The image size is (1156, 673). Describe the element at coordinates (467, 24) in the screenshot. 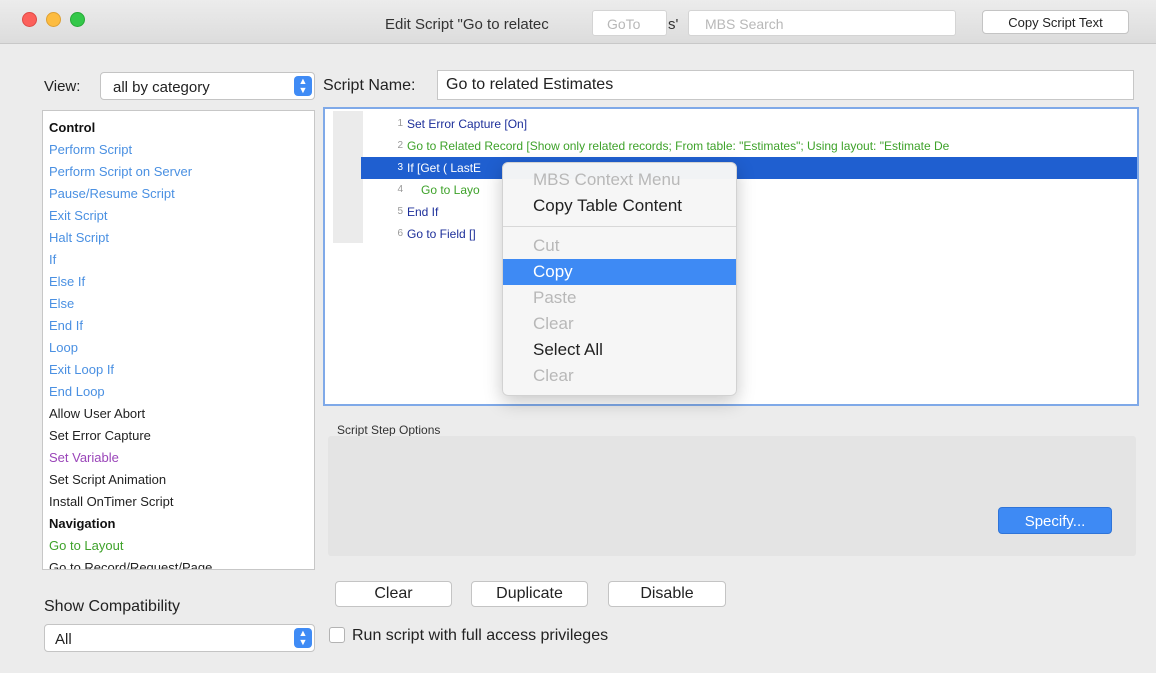

I see `window-title: Edit Script "Go to relatec` at that location.